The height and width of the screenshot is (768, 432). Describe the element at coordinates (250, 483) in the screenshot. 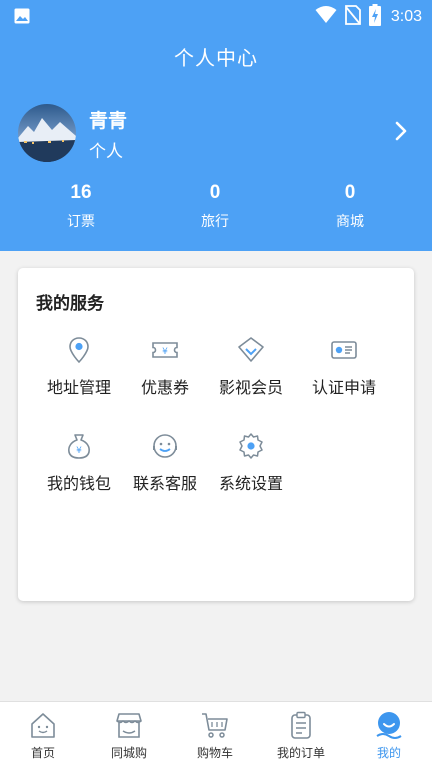

I see `service-label: 系统设置` at that location.